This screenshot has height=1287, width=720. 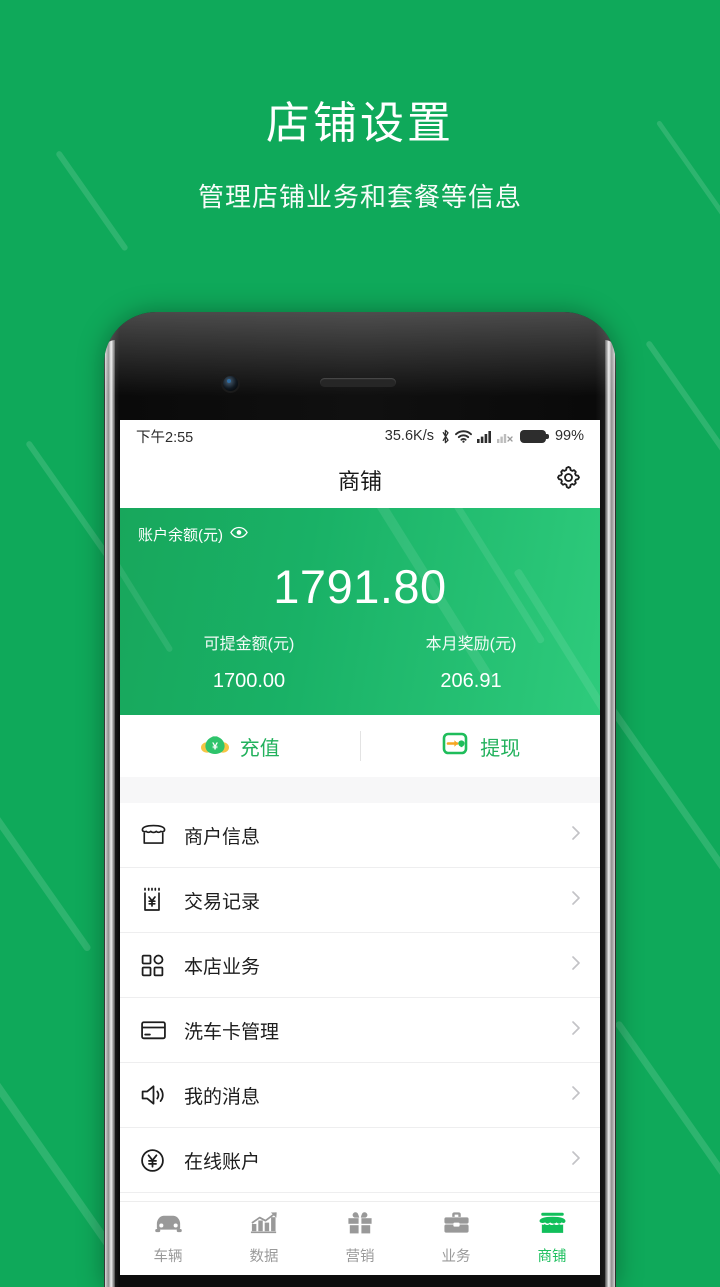 I want to click on speaker-icon, so click(x=155, y=1095).